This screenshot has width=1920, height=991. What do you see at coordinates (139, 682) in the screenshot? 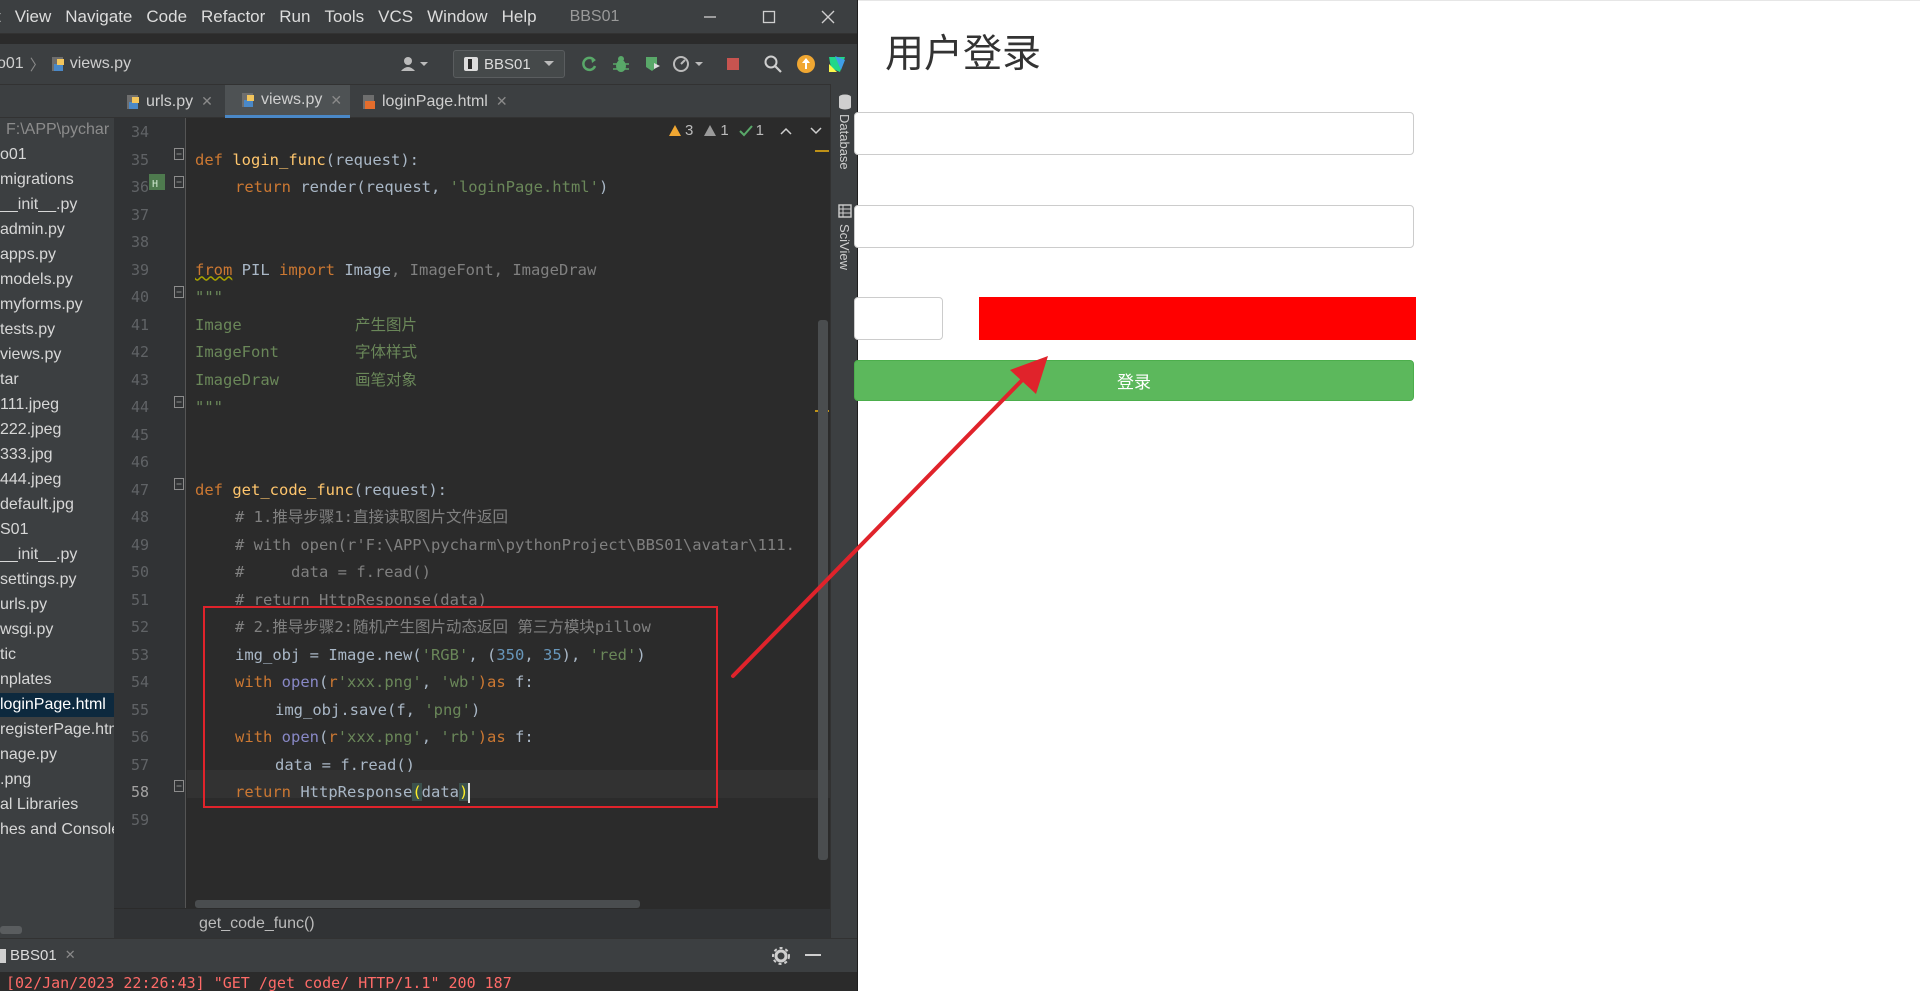
I see `line-number: 54` at bounding box center [139, 682].